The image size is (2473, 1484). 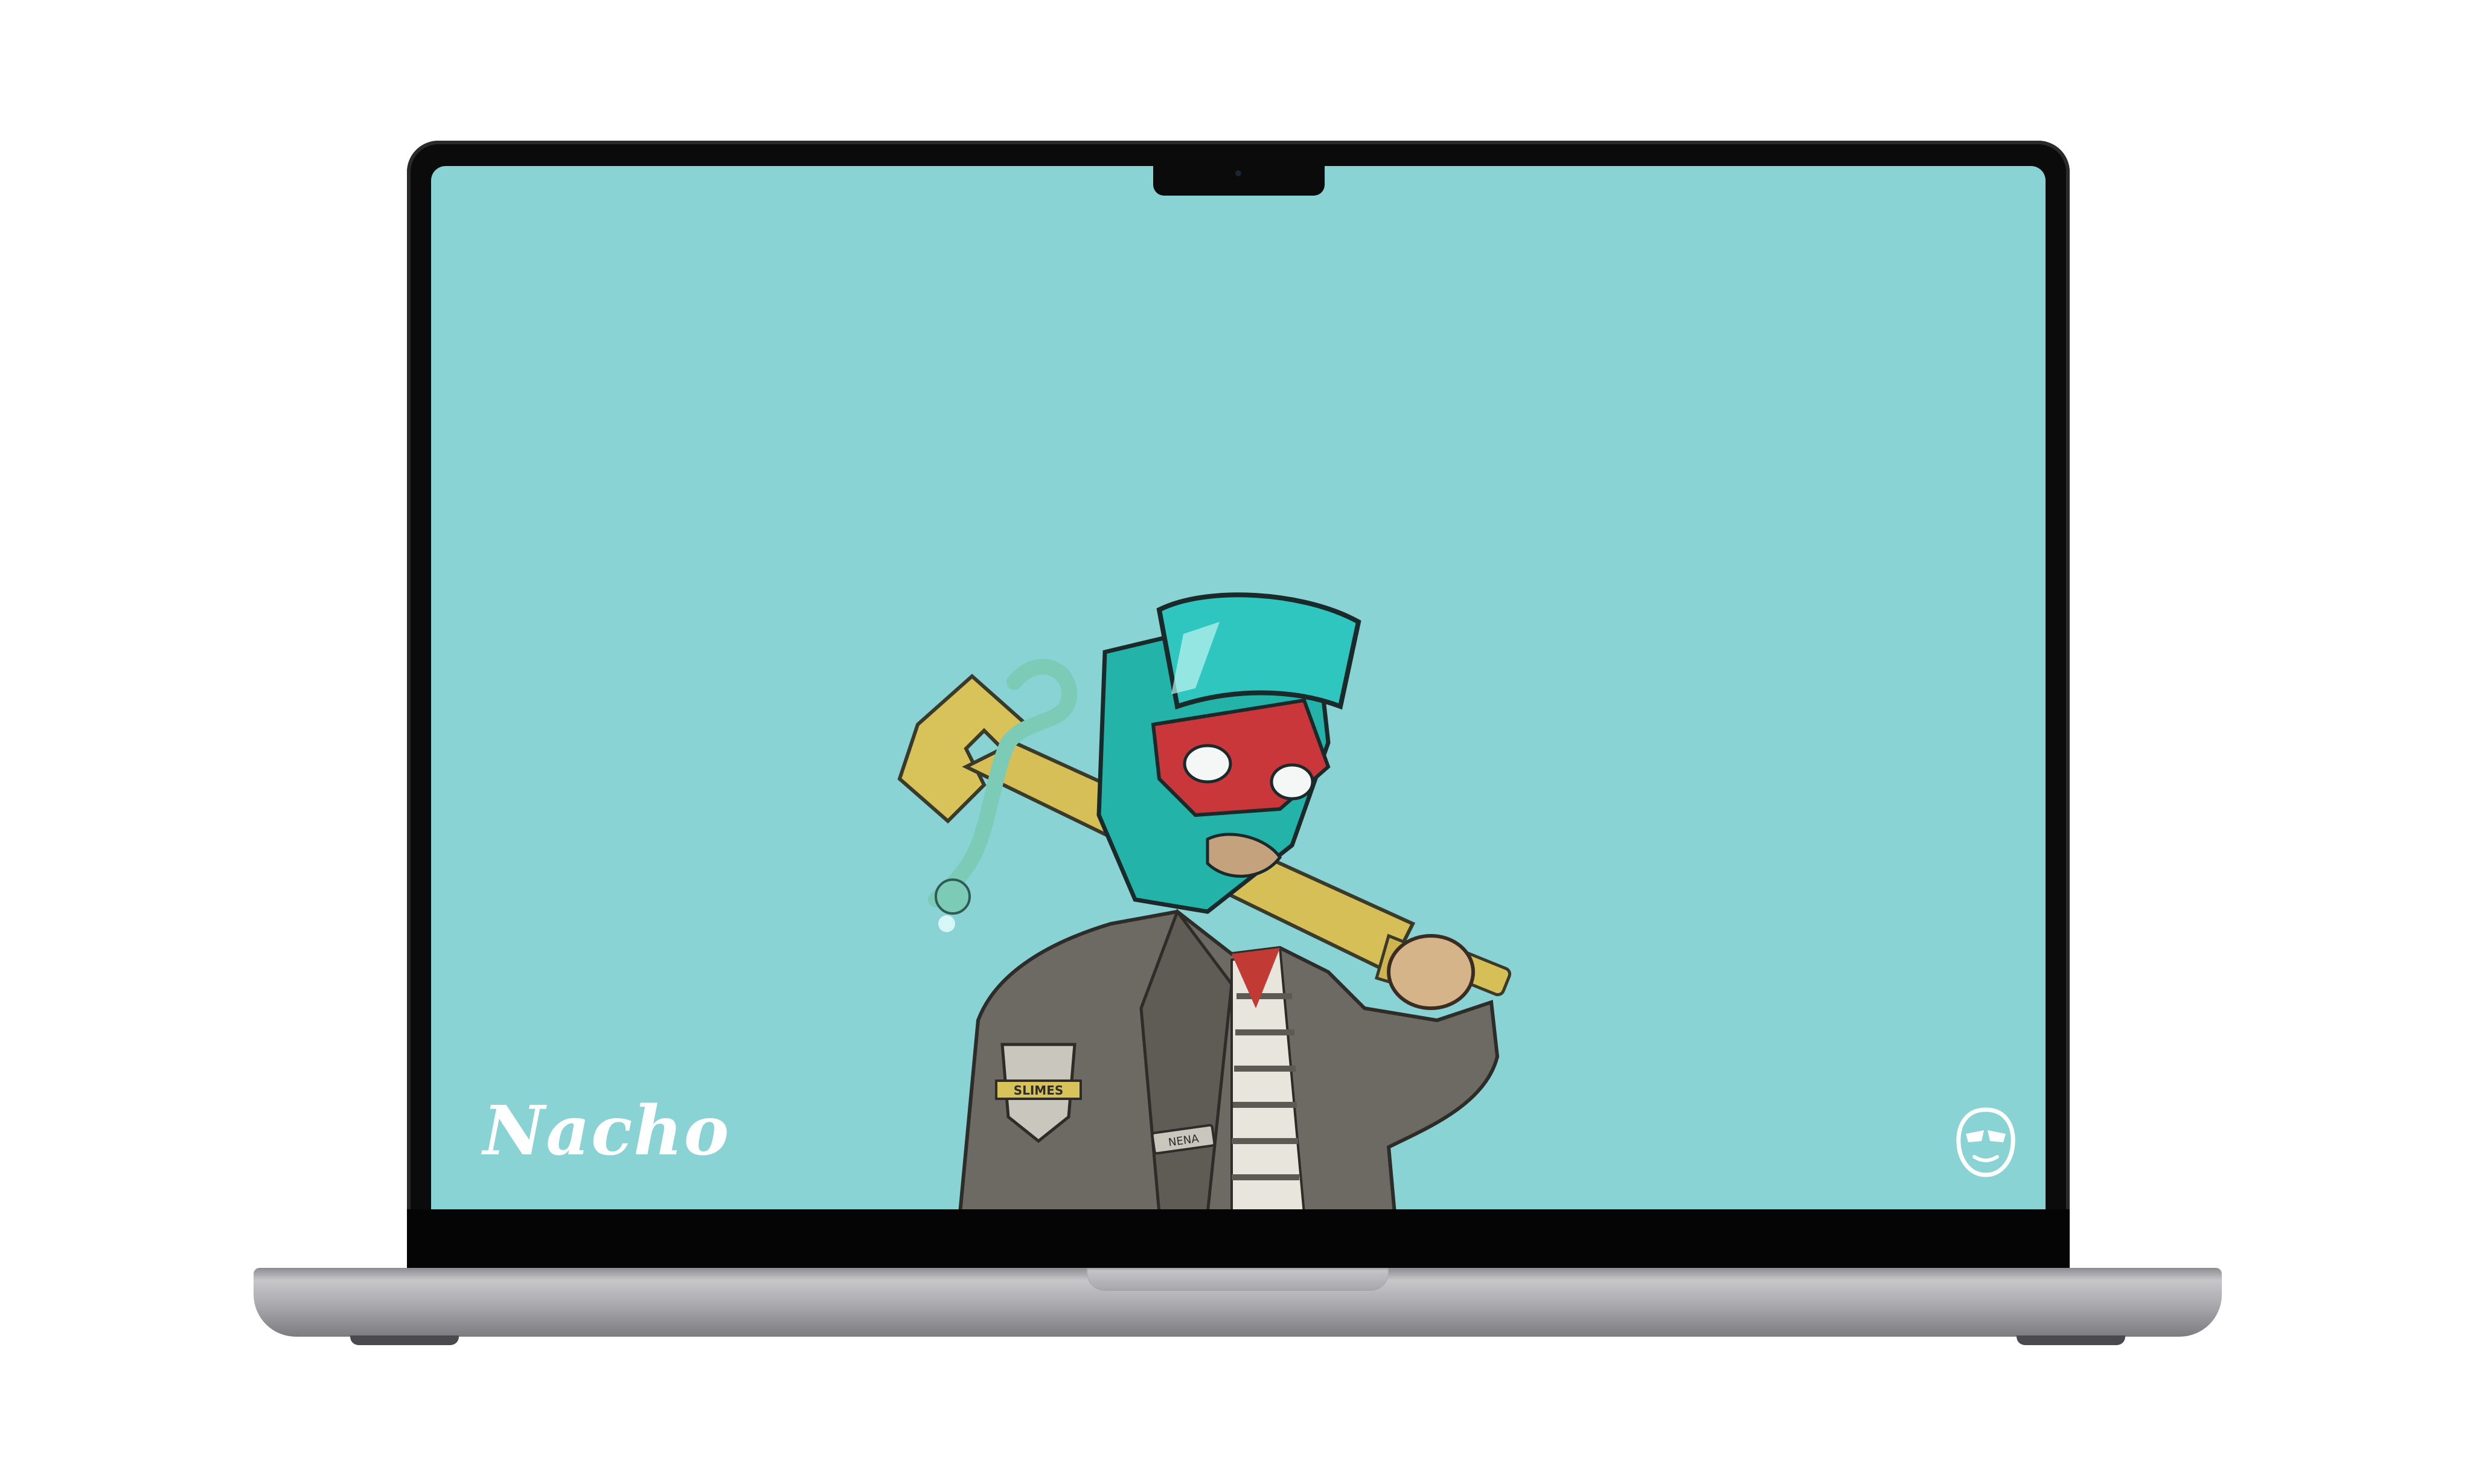 What do you see at coordinates (607, 1131) in the screenshot?
I see `nacho-wordmark: Nacho` at bounding box center [607, 1131].